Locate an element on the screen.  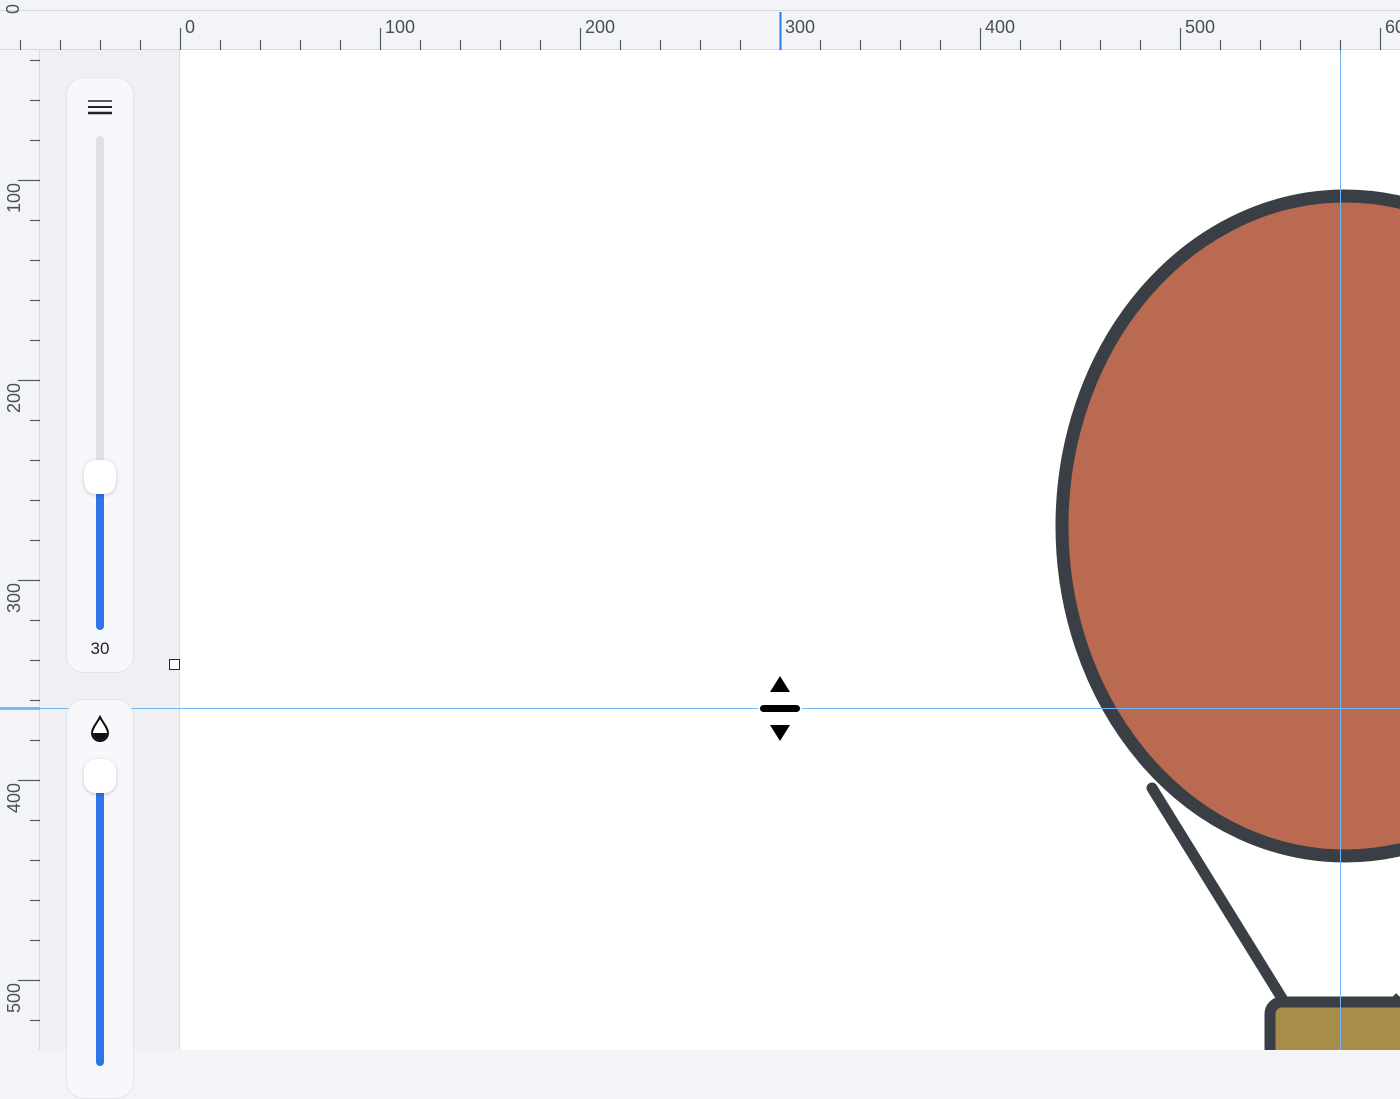
stroke-width-value: 30 is located at coordinates (100, 648).